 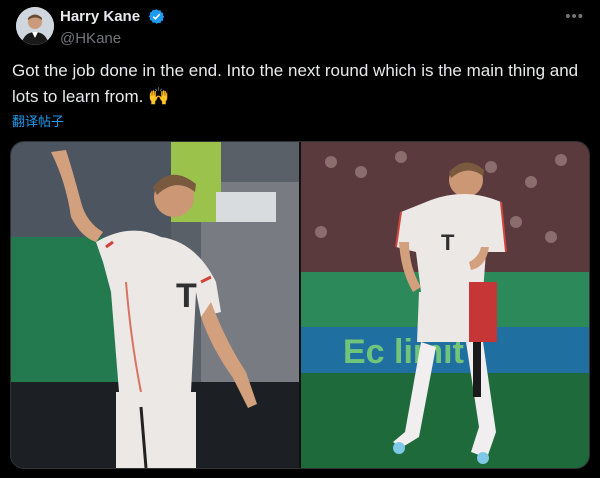 What do you see at coordinates (156, 17) in the screenshot?
I see `verified-badge-icon` at bounding box center [156, 17].